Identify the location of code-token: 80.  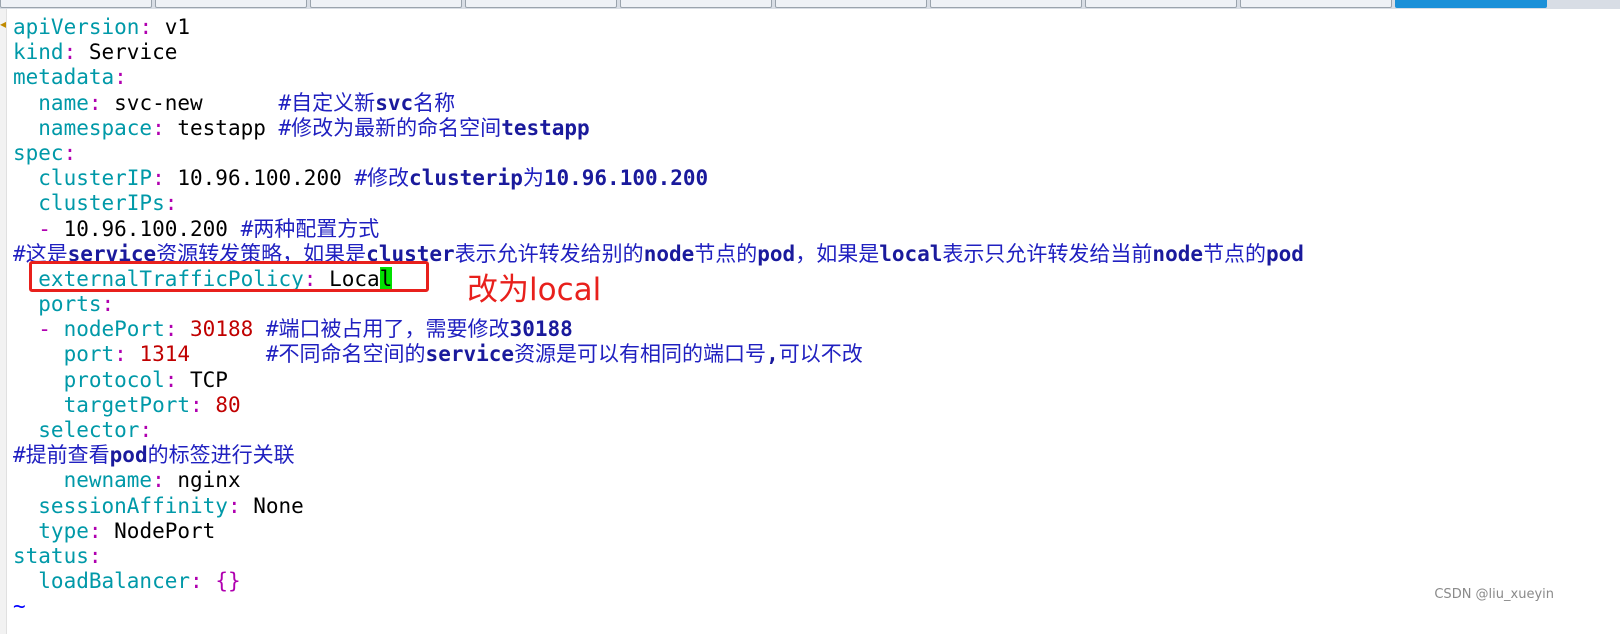
(221, 404).